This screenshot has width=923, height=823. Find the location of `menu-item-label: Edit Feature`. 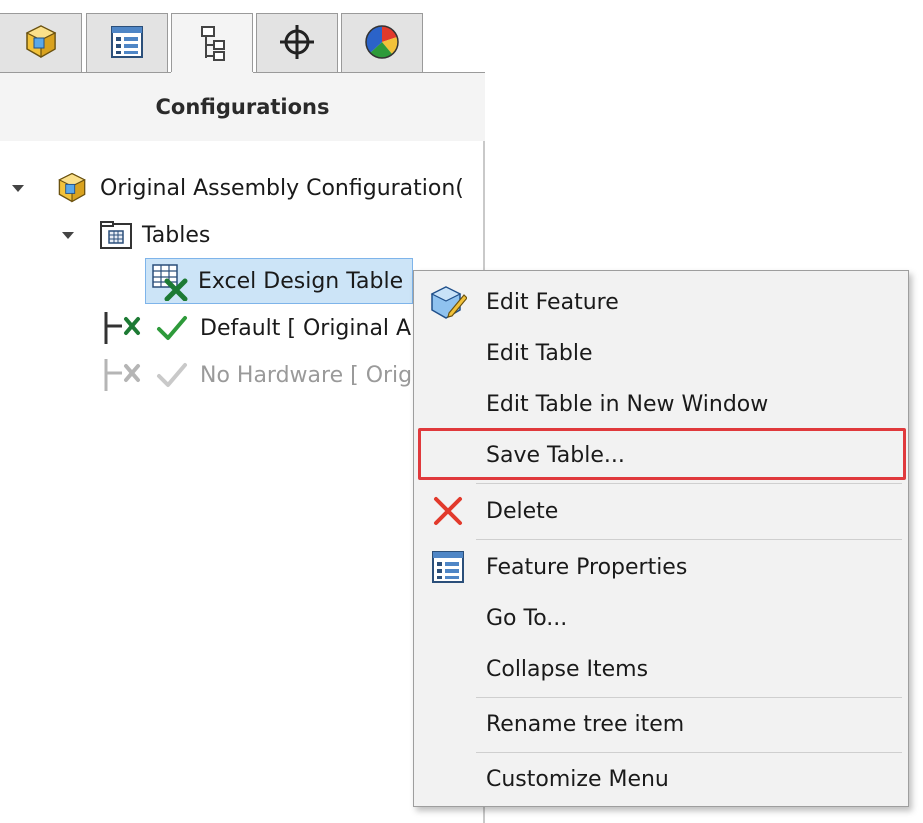

menu-item-label: Edit Feature is located at coordinates (552, 302).